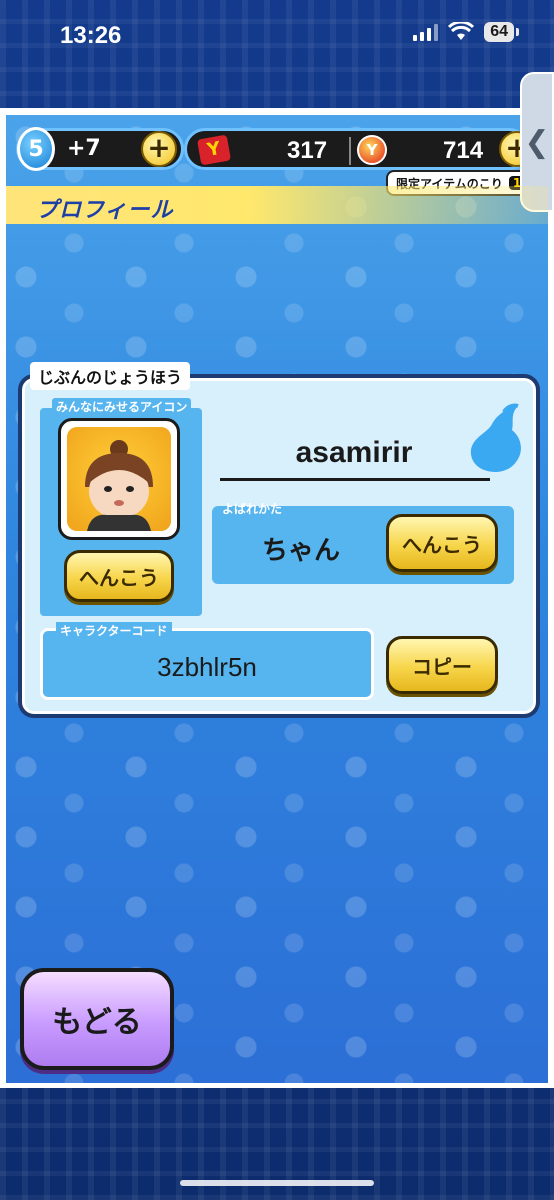 This screenshot has height=1200, width=554. Describe the element at coordinates (119, 576) in the screenshot. I see `change-icon-button: へんこう` at that location.